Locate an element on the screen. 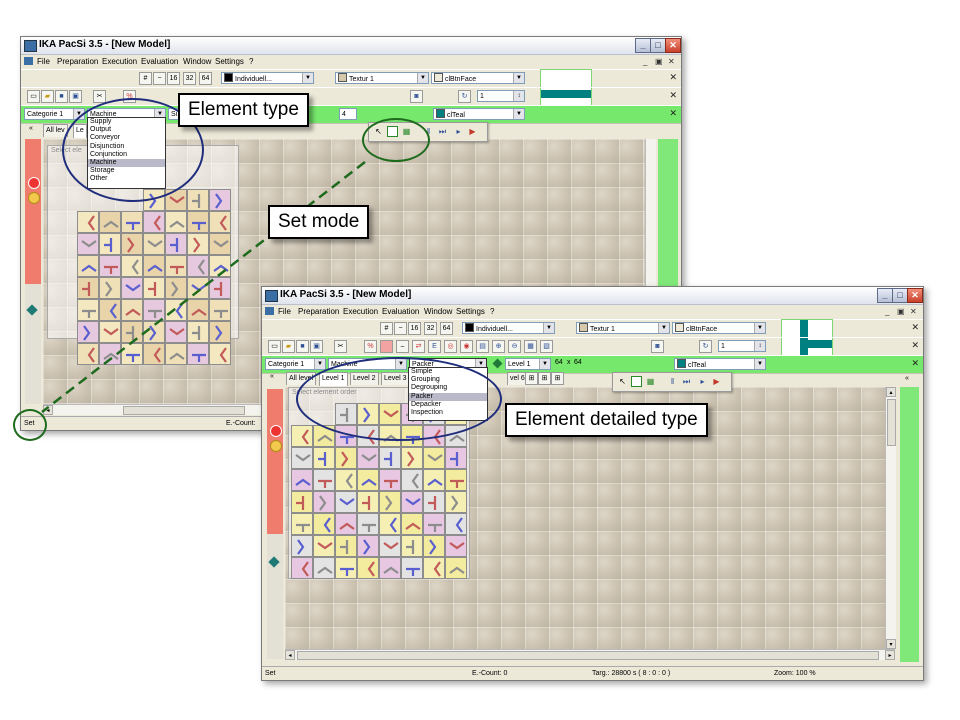 Image resolution: width=960 pixels, height=720 pixels. detail-type-highlight is located at coordinates (399, 399).